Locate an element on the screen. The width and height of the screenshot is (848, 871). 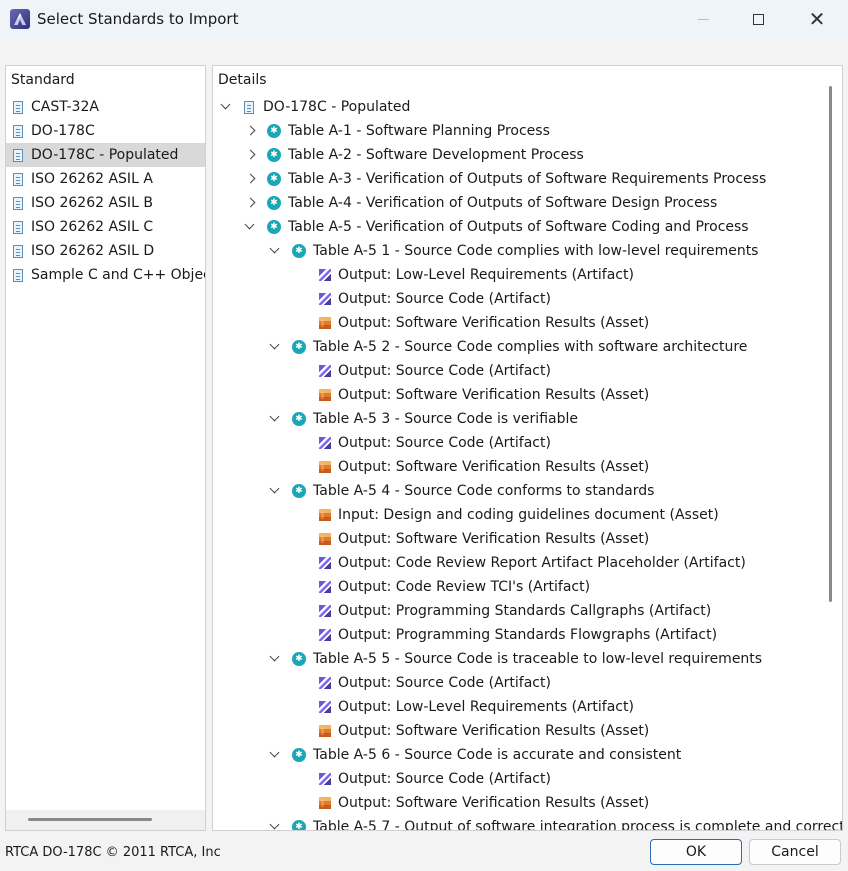
standard-item: DO-178C - Populated is located at coordinates (105, 155).